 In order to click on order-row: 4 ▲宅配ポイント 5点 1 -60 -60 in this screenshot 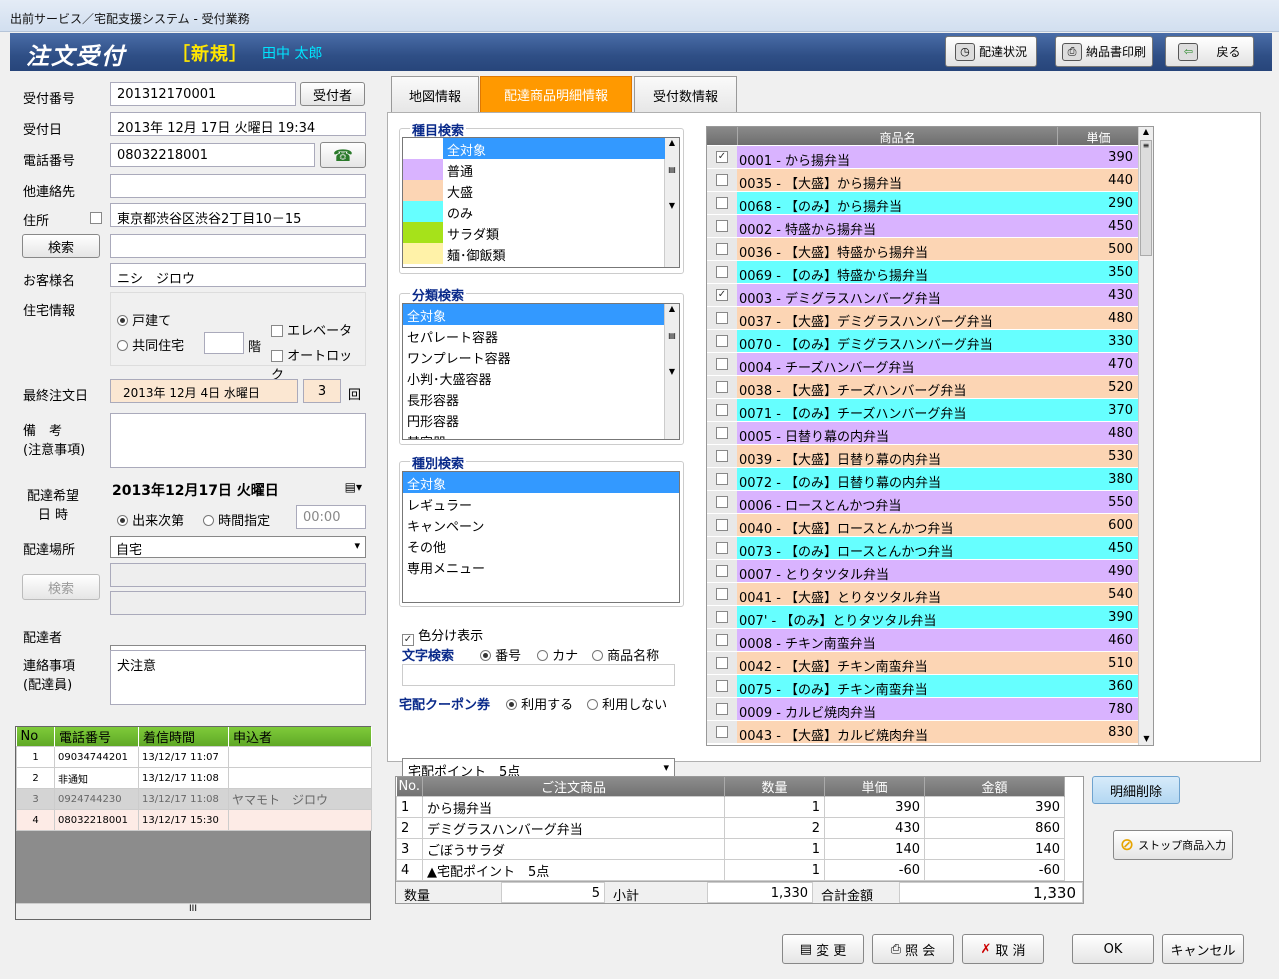, I will do `click(739, 870)`.